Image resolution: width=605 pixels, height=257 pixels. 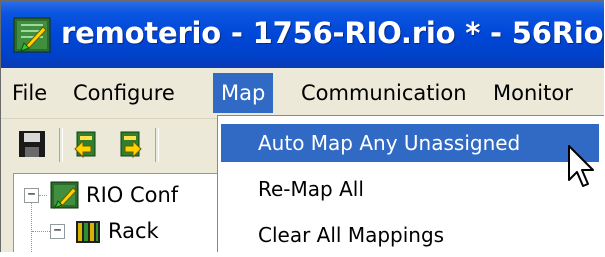 I want to click on menu-configure: Configure, so click(x=124, y=93).